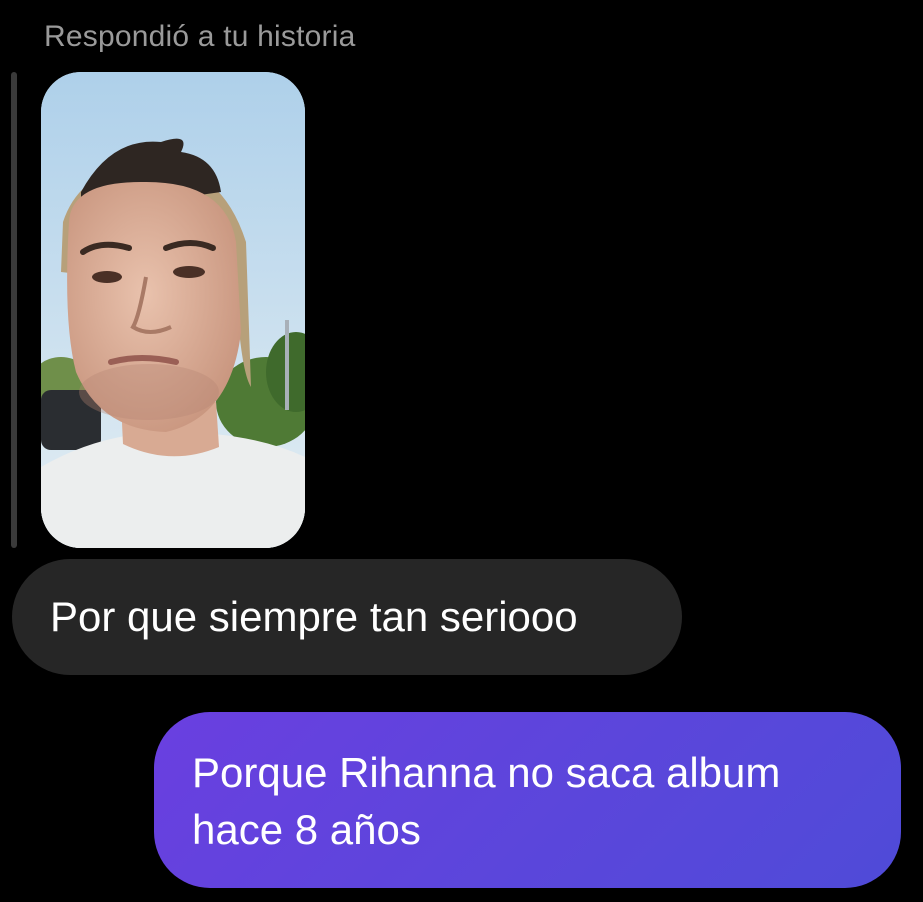 The height and width of the screenshot is (902, 923). I want to click on story-reply-bar, so click(14, 310).